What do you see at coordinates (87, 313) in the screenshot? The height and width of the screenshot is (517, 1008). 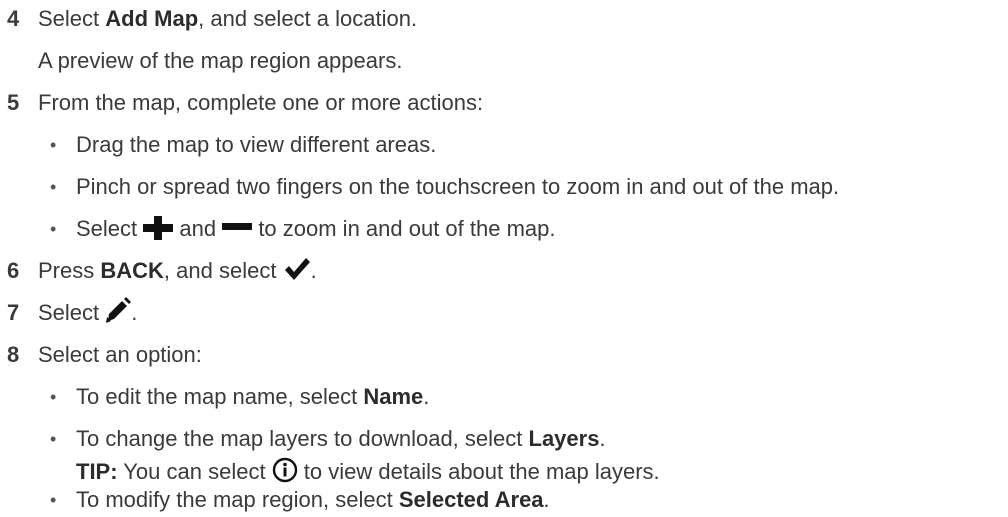 I see `step-text: Select .` at bounding box center [87, 313].